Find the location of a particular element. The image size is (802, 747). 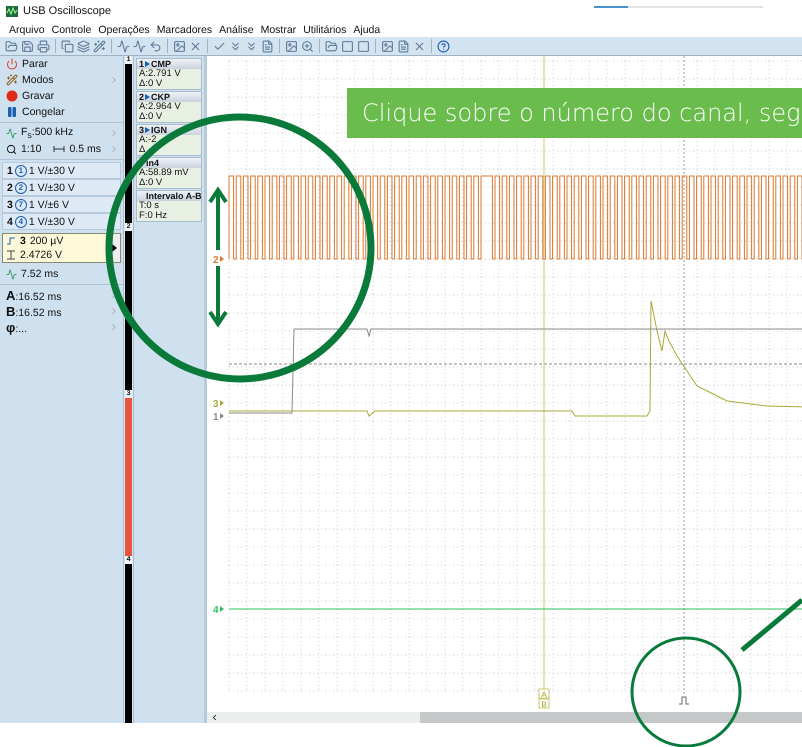

up-arrow is located at coordinates (218, 219).